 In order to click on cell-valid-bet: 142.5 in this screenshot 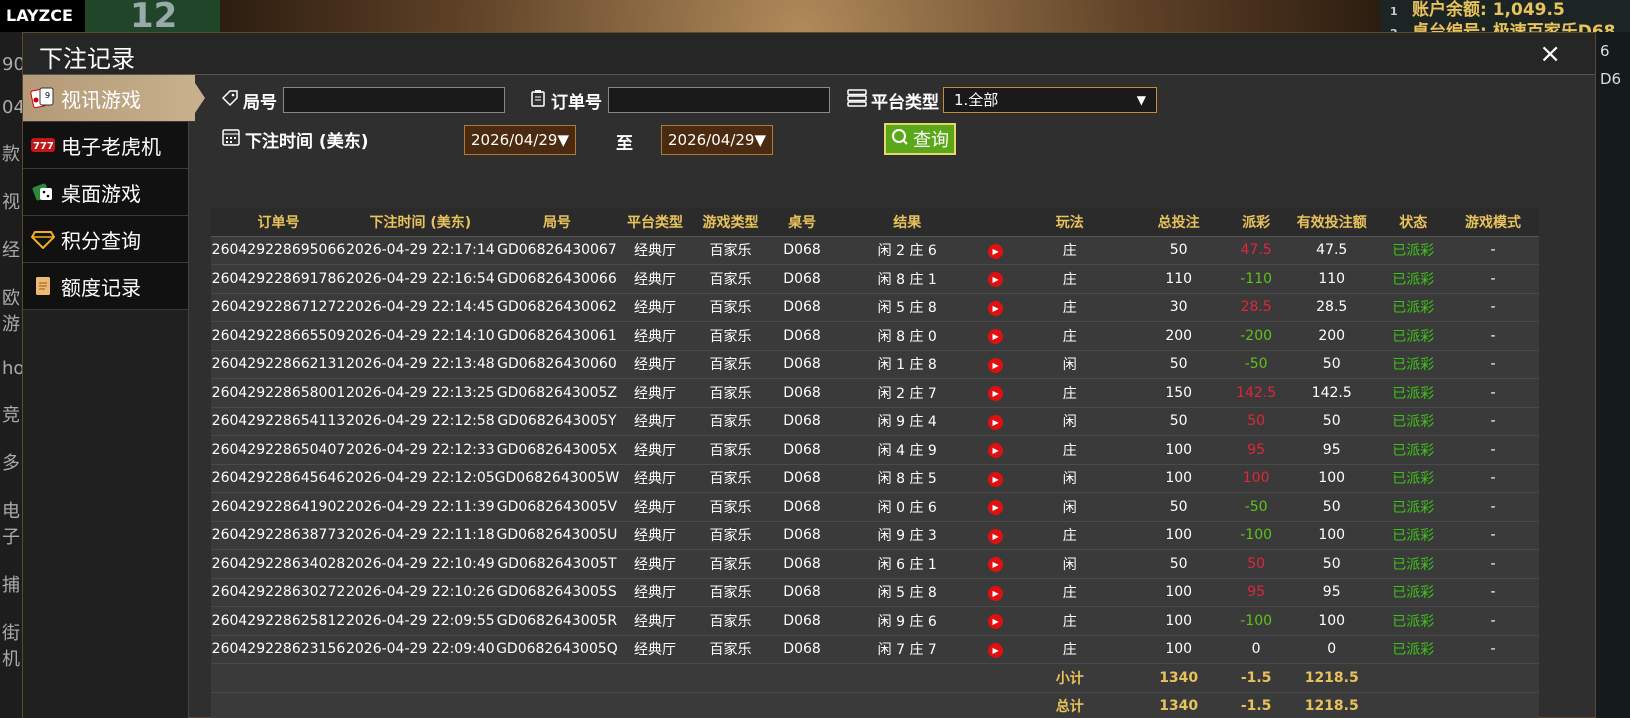, I will do `click(1332, 393)`.